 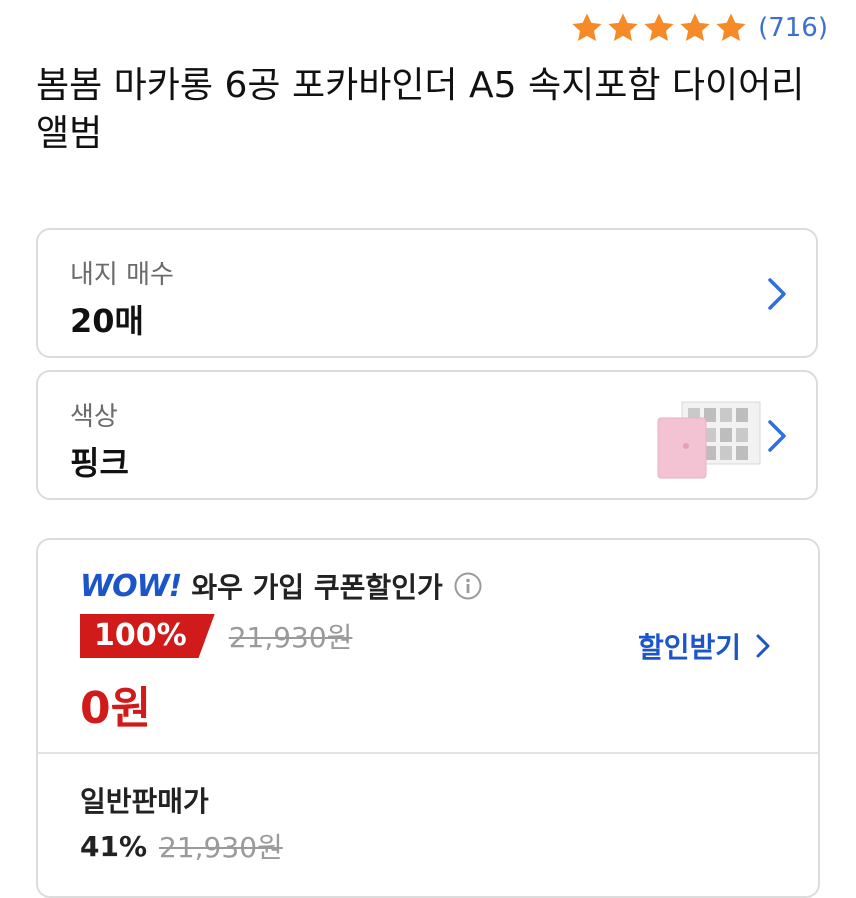 I want to click on wow-coupon-label: 와우 가입 쿠폰할인가, so click(x=317, y=587).